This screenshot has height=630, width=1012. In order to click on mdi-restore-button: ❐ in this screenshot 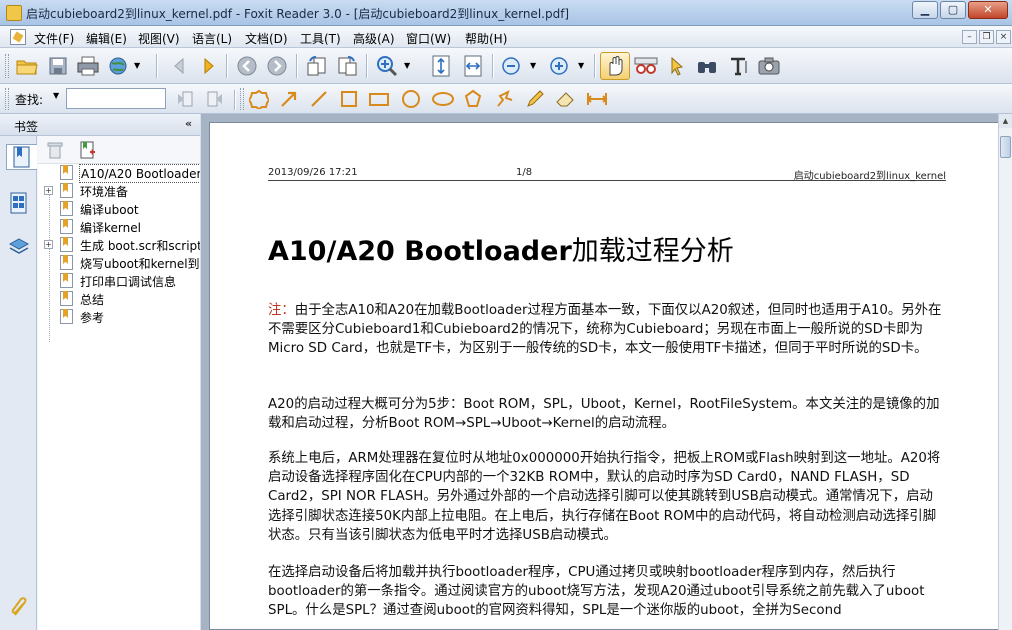, I will do `click(986, 37)`.